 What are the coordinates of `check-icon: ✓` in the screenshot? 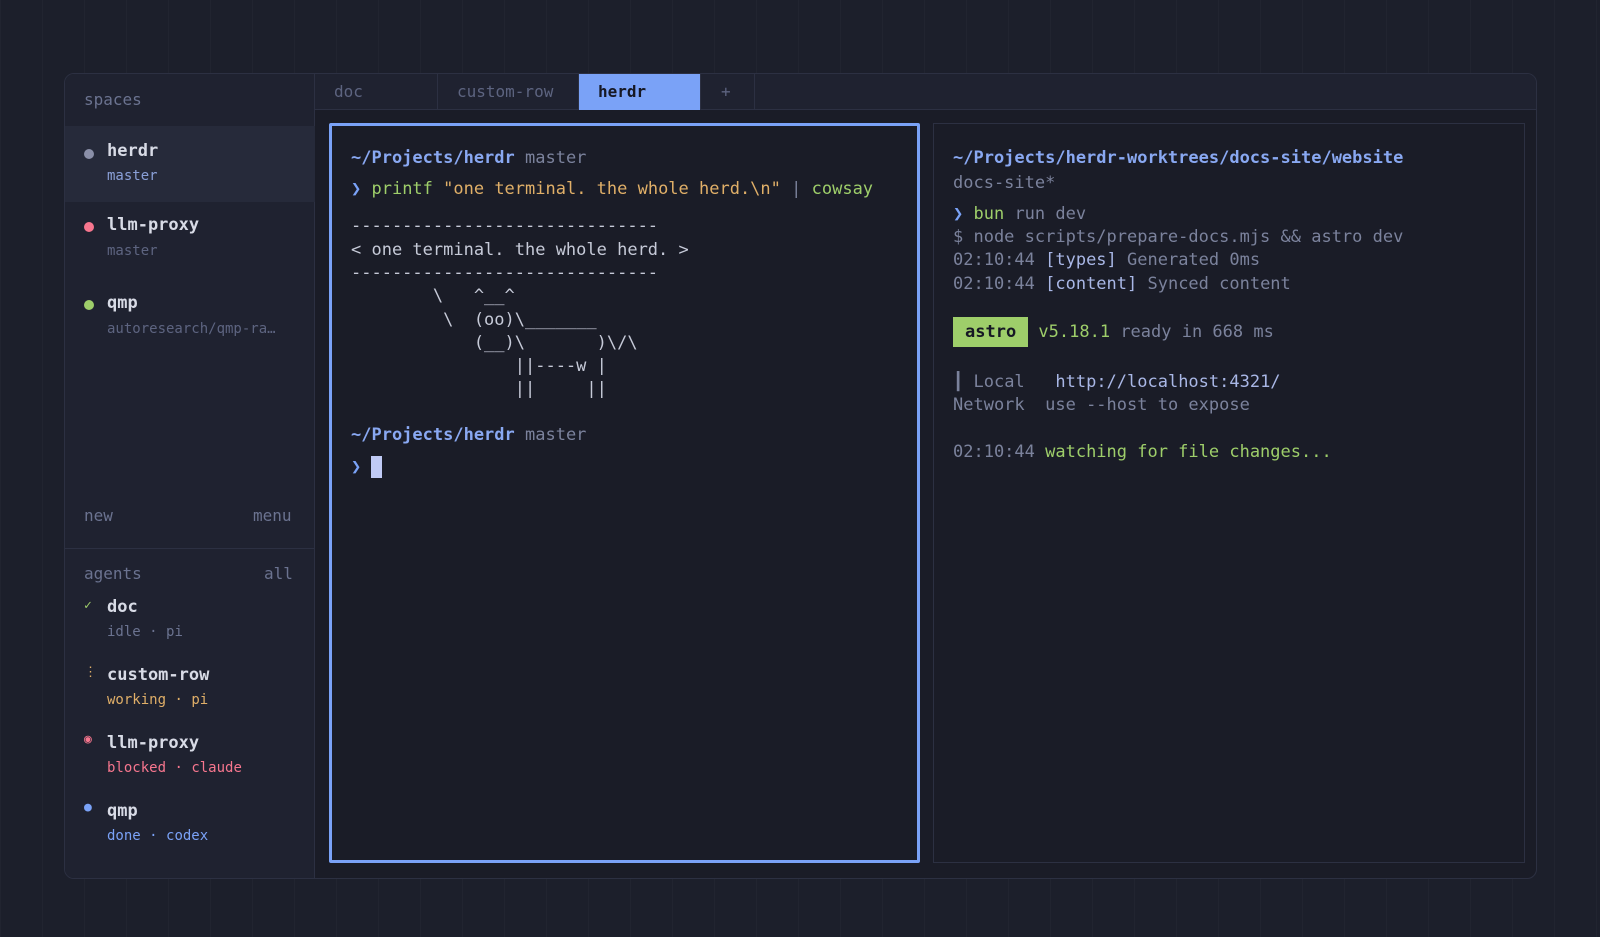 It's located at (88, 605).